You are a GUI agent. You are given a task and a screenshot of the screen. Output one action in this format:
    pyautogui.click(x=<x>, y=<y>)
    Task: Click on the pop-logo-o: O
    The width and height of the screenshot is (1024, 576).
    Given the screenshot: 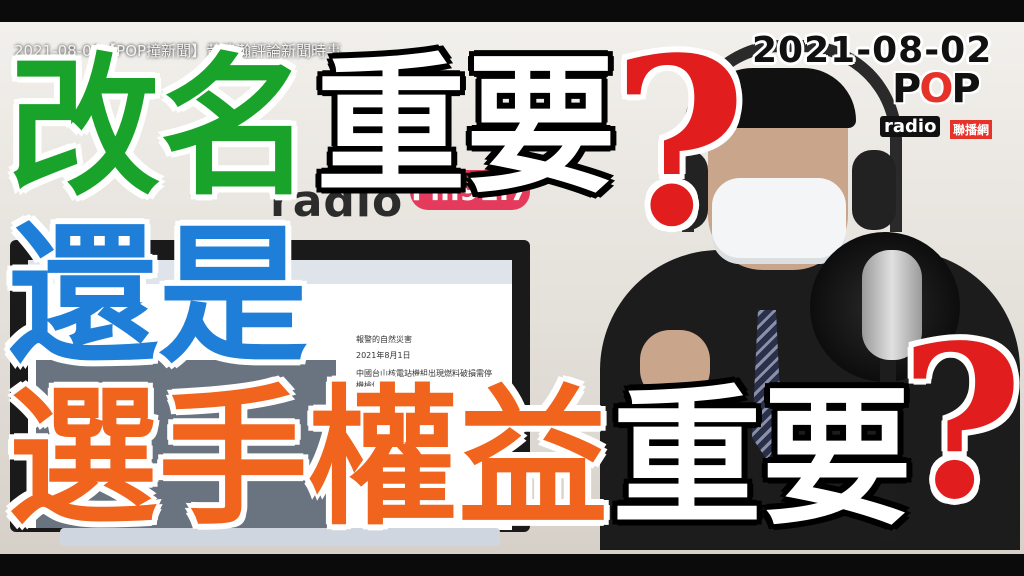 What is the action you would take?
    pyautogui.click(x=936, y=89)
    